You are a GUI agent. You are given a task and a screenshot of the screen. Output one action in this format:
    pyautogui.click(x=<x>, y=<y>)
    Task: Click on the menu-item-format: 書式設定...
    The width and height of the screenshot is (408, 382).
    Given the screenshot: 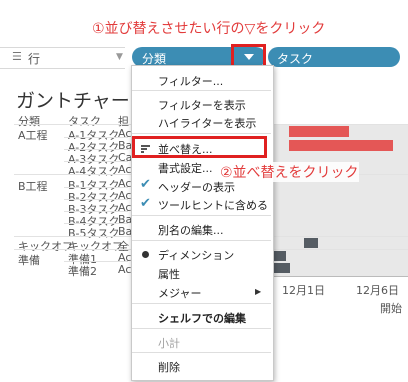 What is the action you would take?
    pyautogui.click(x=185, y=168)
    